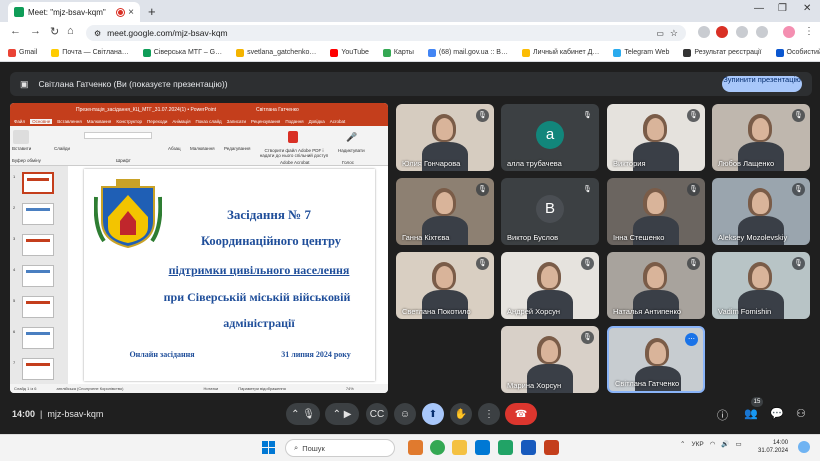 The image size is (820, 461). What do you see at coordinates (405, 414) in the screenshot?
I see `reactions-button: ☺` at bounding box center [405, 414].